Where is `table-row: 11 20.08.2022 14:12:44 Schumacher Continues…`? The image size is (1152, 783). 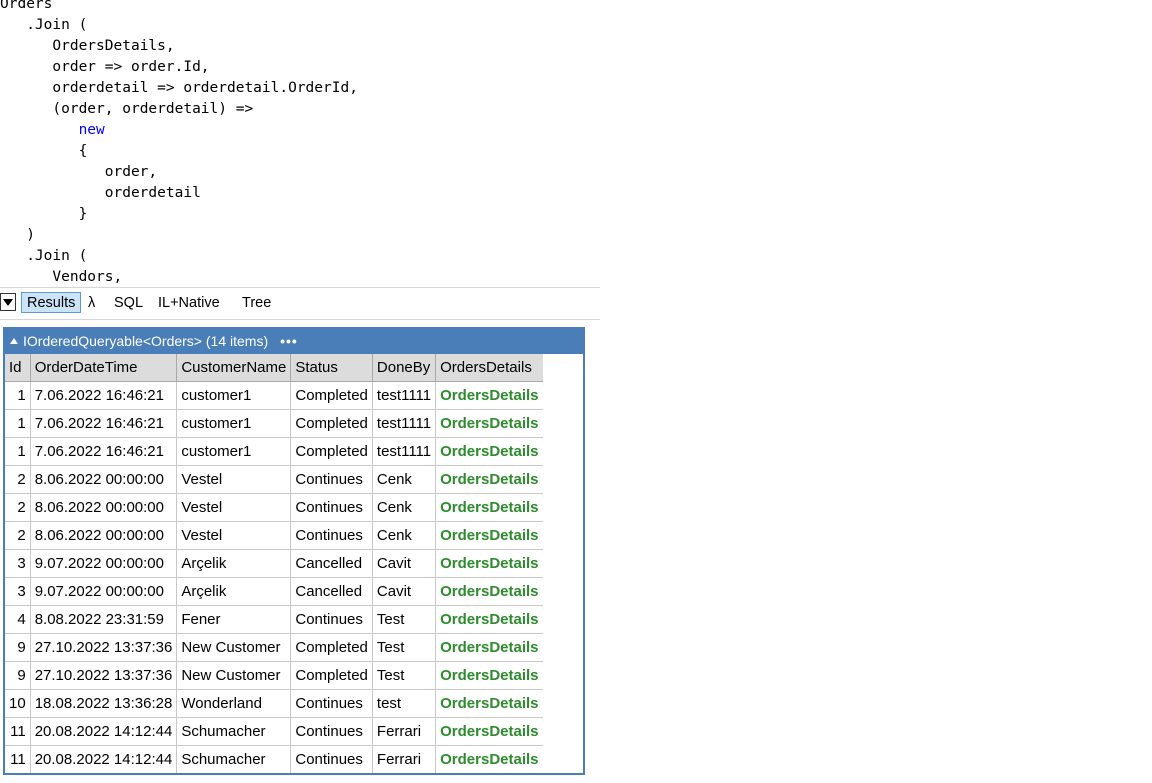 table-row: 11 20.08.2022 14:12:44 Schumacher Continues… is located at coordinates (274, 759).